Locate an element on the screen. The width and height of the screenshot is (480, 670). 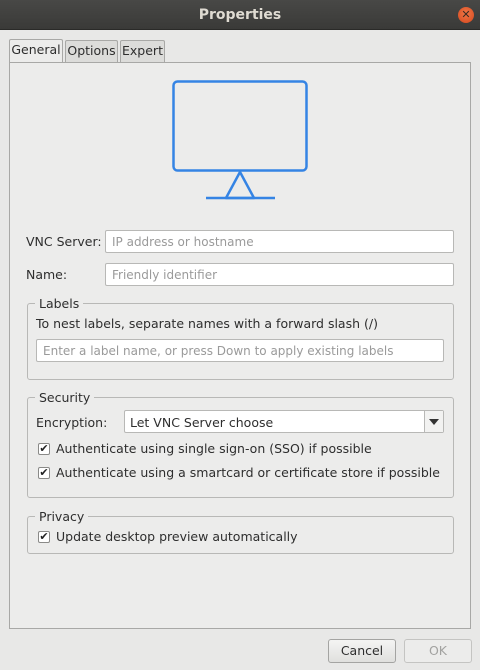
security-group-title: Security is located at coordinates (65, 397).